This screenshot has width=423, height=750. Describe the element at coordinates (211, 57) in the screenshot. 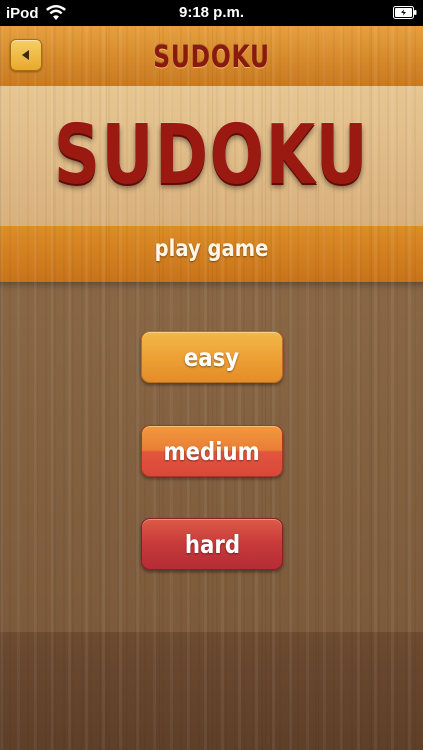

I see `nav-title: SUDOKU` at that location.